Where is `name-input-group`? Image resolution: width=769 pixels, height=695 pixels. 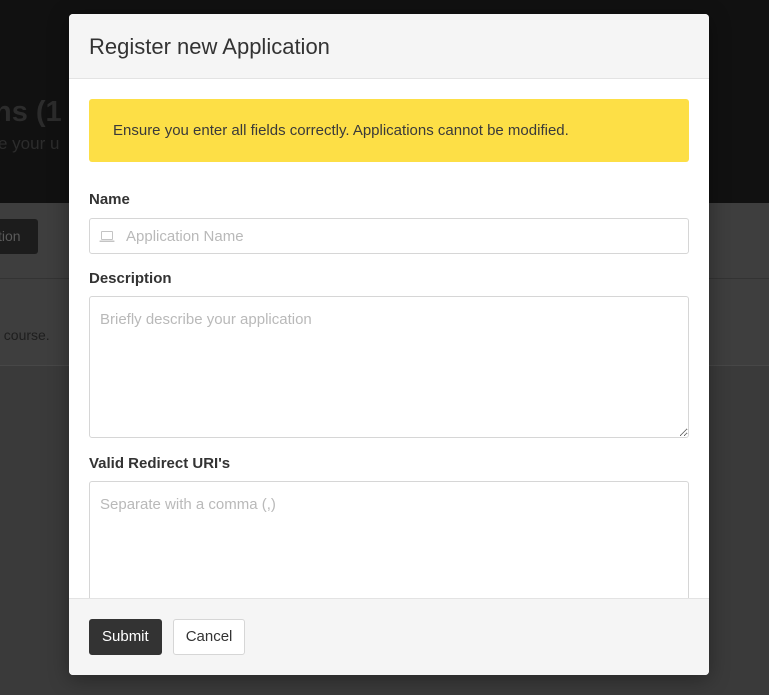 name-input-group is located at coordinates (389, 236).